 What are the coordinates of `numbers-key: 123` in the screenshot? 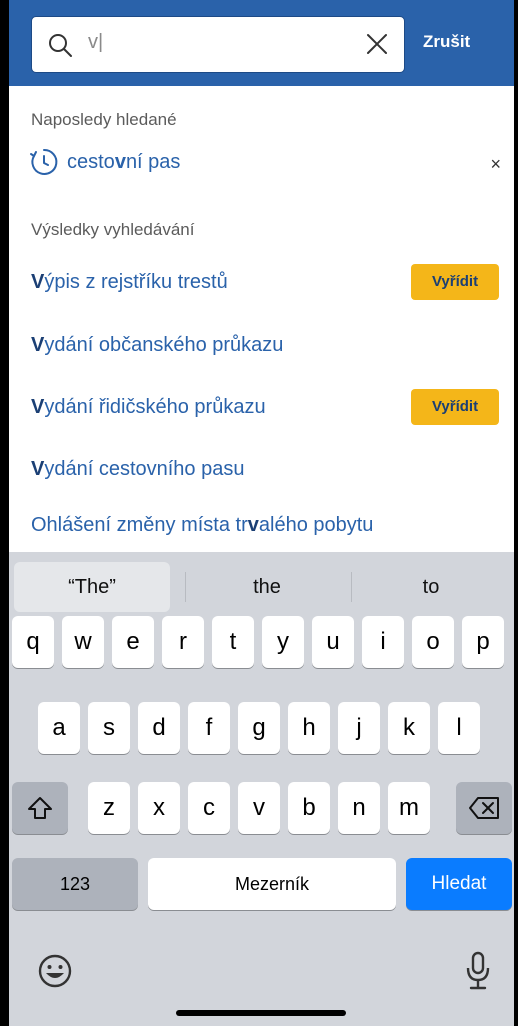 It's located at (75, 884).